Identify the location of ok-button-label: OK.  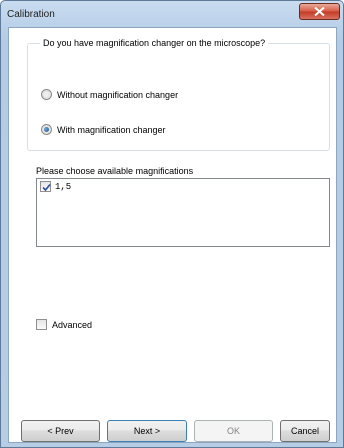
(233, 431).